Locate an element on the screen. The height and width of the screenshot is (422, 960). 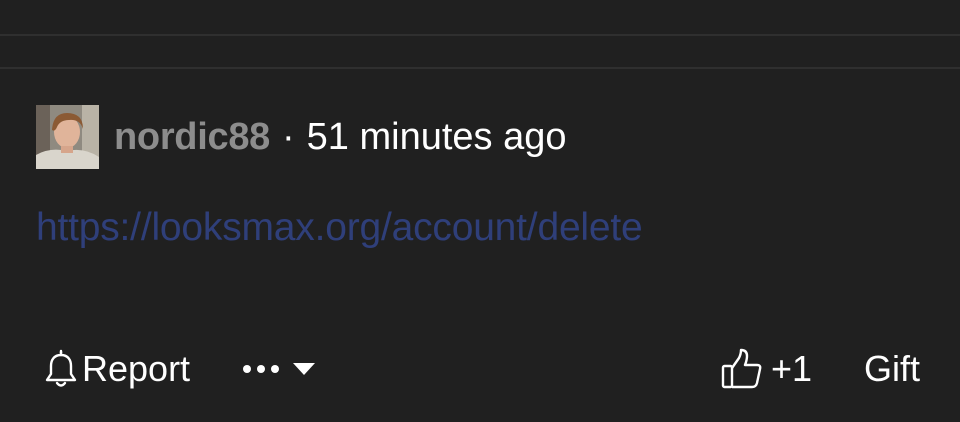
bell-icon is located at coordinates (61, 368).